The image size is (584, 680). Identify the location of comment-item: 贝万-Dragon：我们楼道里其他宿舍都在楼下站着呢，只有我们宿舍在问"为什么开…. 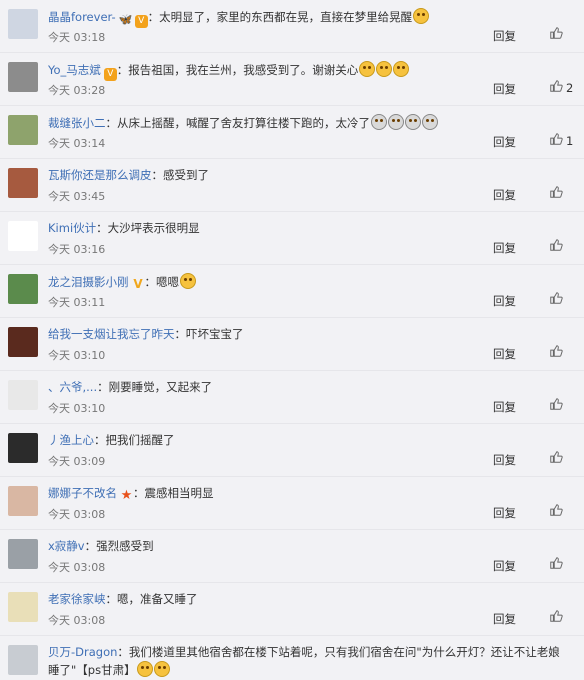
(292, 658).